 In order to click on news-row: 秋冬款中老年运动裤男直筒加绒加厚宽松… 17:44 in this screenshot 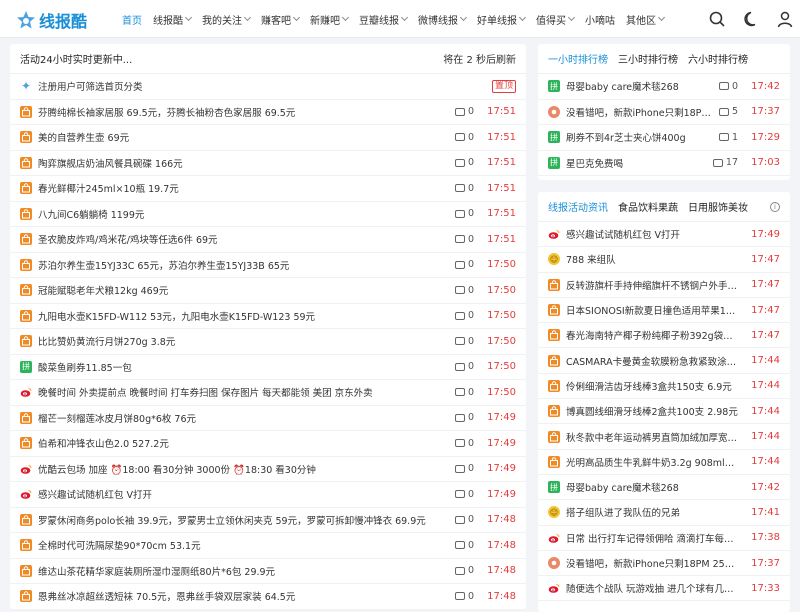, I will do `click(664, 437)`.